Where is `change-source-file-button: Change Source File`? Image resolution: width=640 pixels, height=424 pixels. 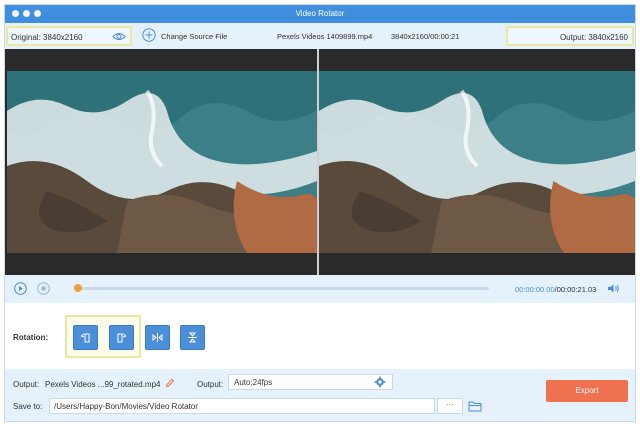
change-source-file-button: Change Source File is located at coordinates (194, 36).